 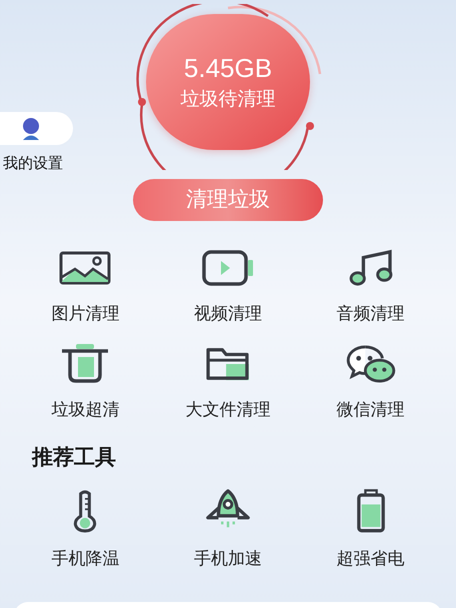 What do you see at coordinates (227, 364) in the screenshot?
I see `folder-icon` at bounding box center [227, 364].